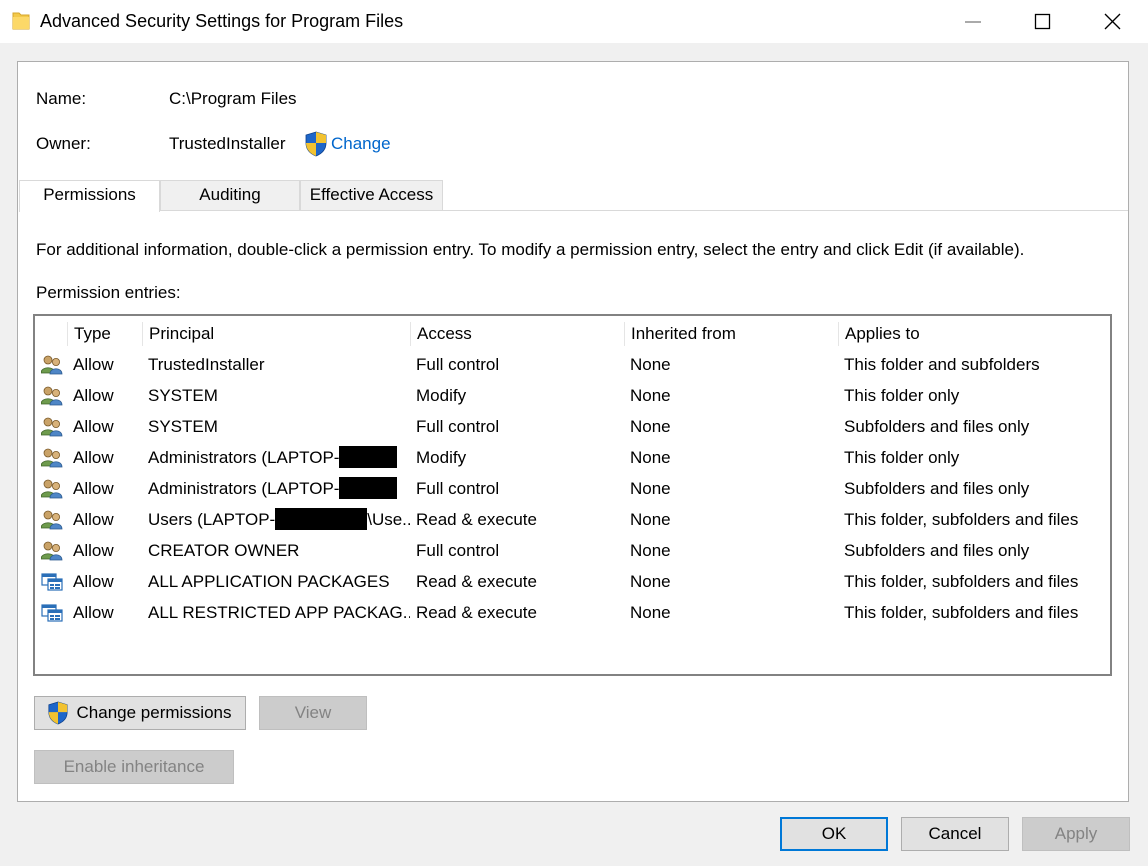 The width and height of the screenshot is (1148, 866). Describe the element at coordinates (134, 767) in the screenshot. I see `enable-inheritance-button: Enable inheritance` at that location.